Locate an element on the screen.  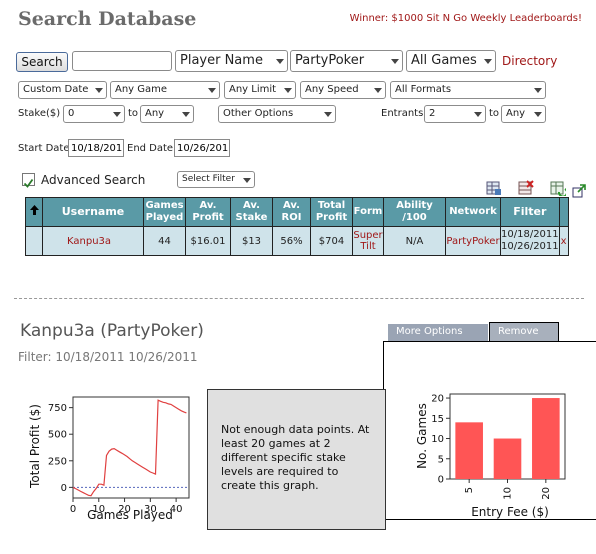
other-options-select: Other Options is located at coordinates (277, 114).